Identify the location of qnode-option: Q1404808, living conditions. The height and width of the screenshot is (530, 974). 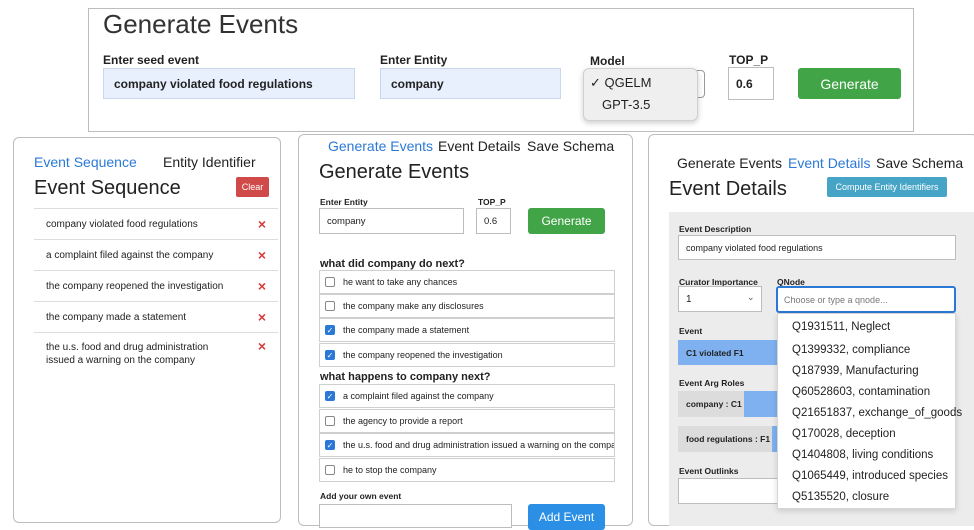
(862, 455).